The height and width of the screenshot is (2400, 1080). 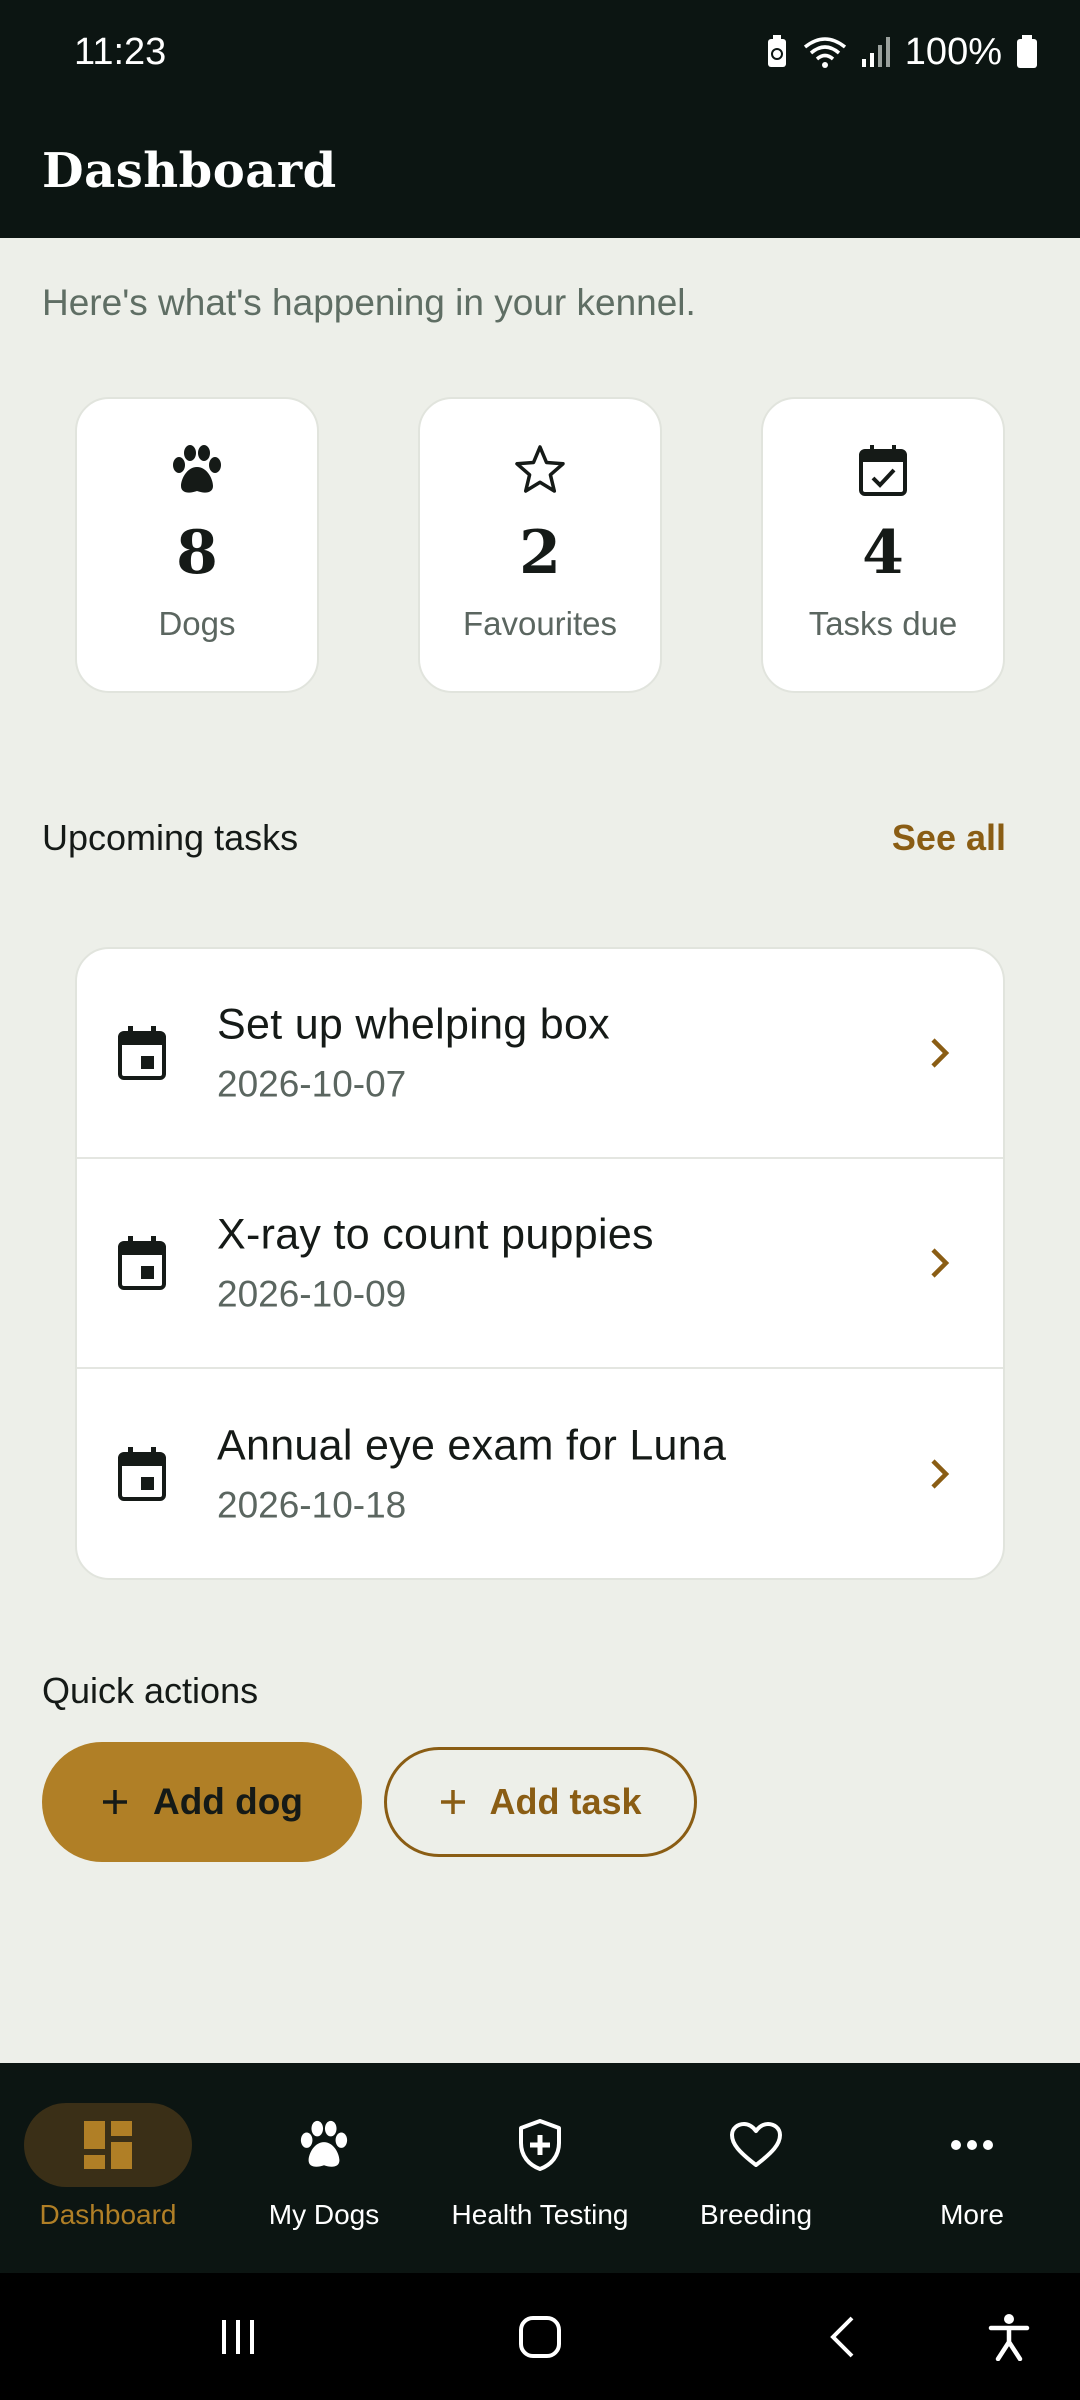 I want to click on add-task-button: Add task, so click(x=540, y=1802).